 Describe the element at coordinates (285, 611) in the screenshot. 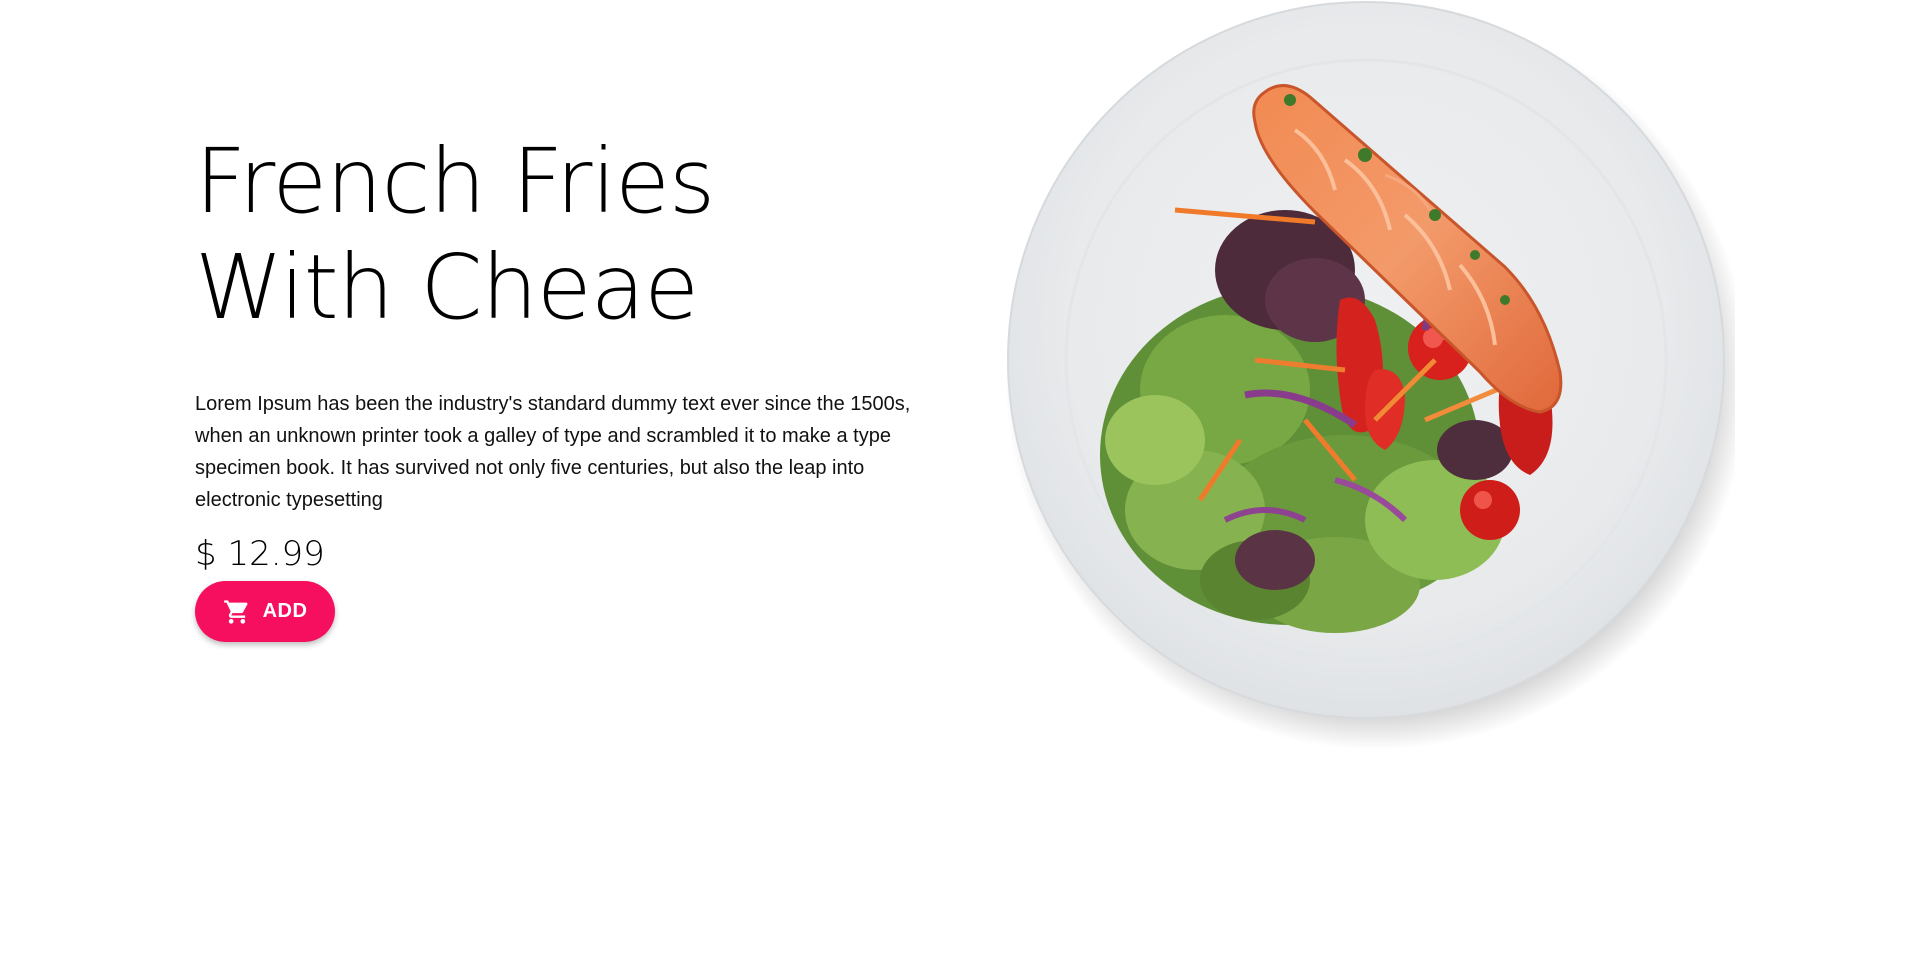

I see `add-button-label: ADD` at that location.